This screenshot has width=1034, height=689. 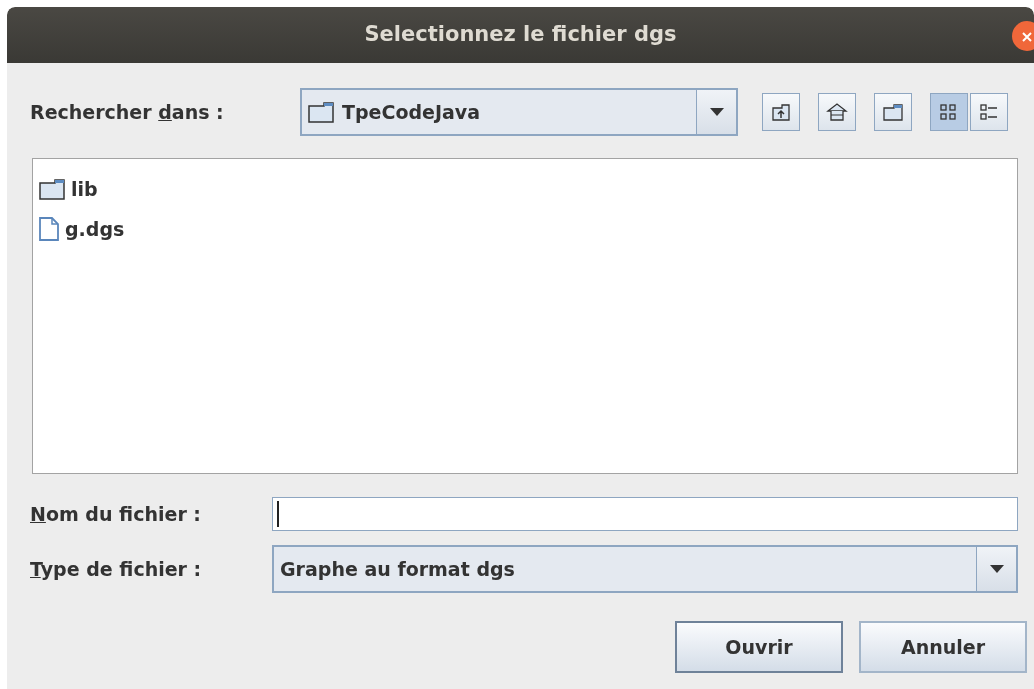 What do you see at coordinates (943, 647) in the screenshot?
I see `cancel-button: Annuler` at bounding box center [943, 647].